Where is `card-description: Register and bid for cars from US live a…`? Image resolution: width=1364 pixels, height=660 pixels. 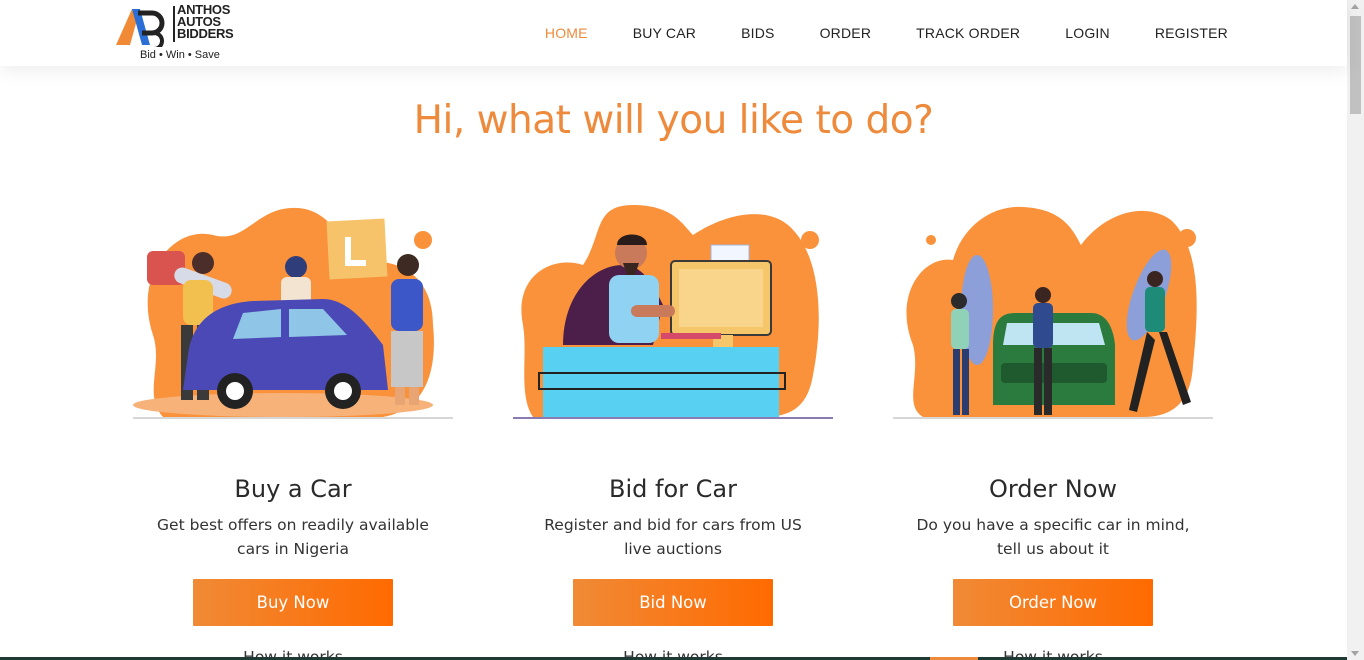 card-description: Register and bid for cars from US live a… is located at coordinates (673, 537).